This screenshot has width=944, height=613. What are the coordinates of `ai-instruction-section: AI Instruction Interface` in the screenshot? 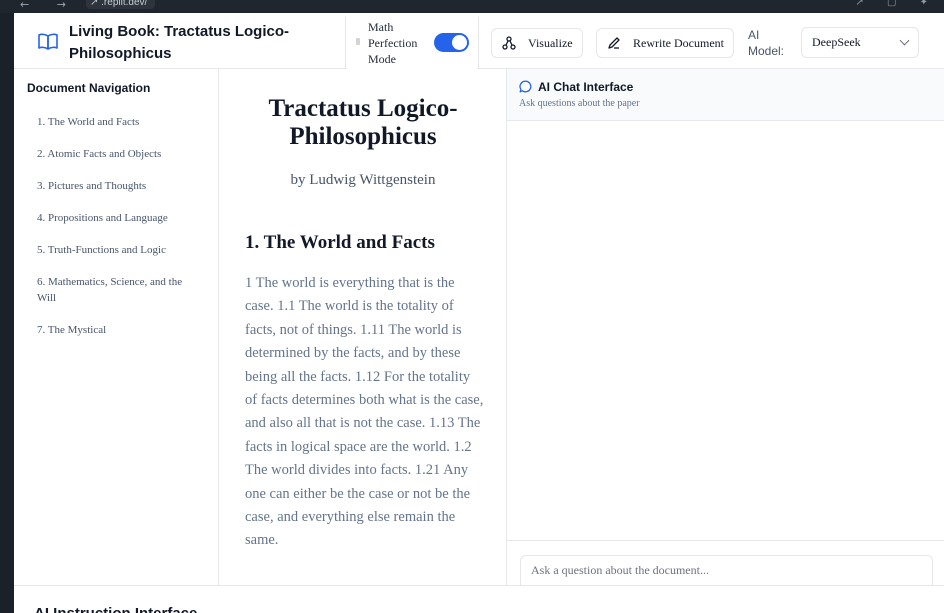 It's located at (479, 599).